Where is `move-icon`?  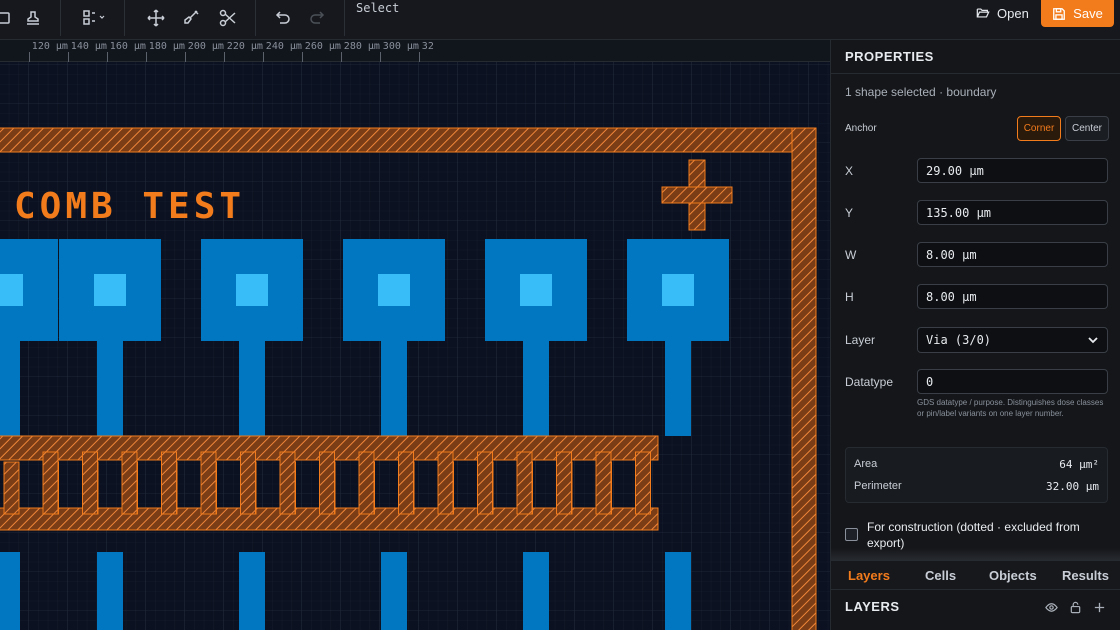
move-icon is located at coordinates (156, 18).